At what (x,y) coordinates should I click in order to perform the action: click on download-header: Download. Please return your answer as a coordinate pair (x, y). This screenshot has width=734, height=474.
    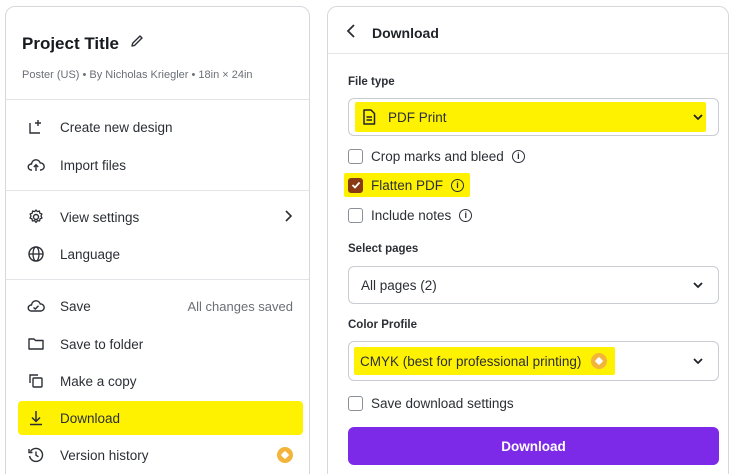
    Looking at the image, I should click on (392, 32).